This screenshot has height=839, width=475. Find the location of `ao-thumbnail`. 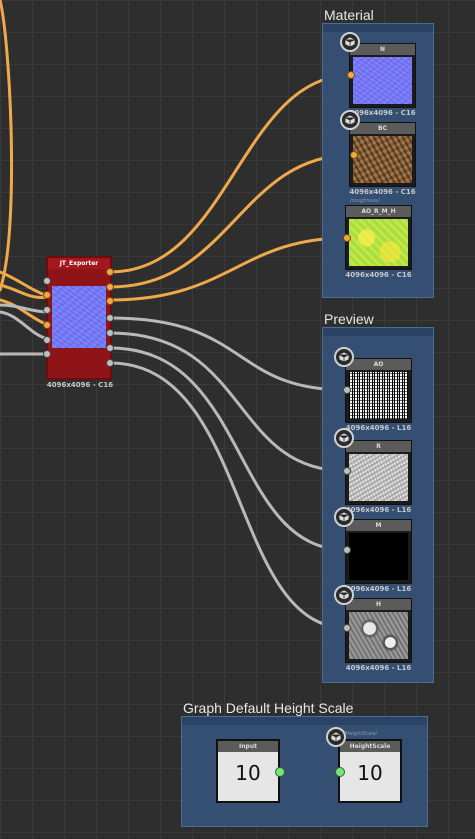

ao-thumbnail is located at coordinates (378, 395).